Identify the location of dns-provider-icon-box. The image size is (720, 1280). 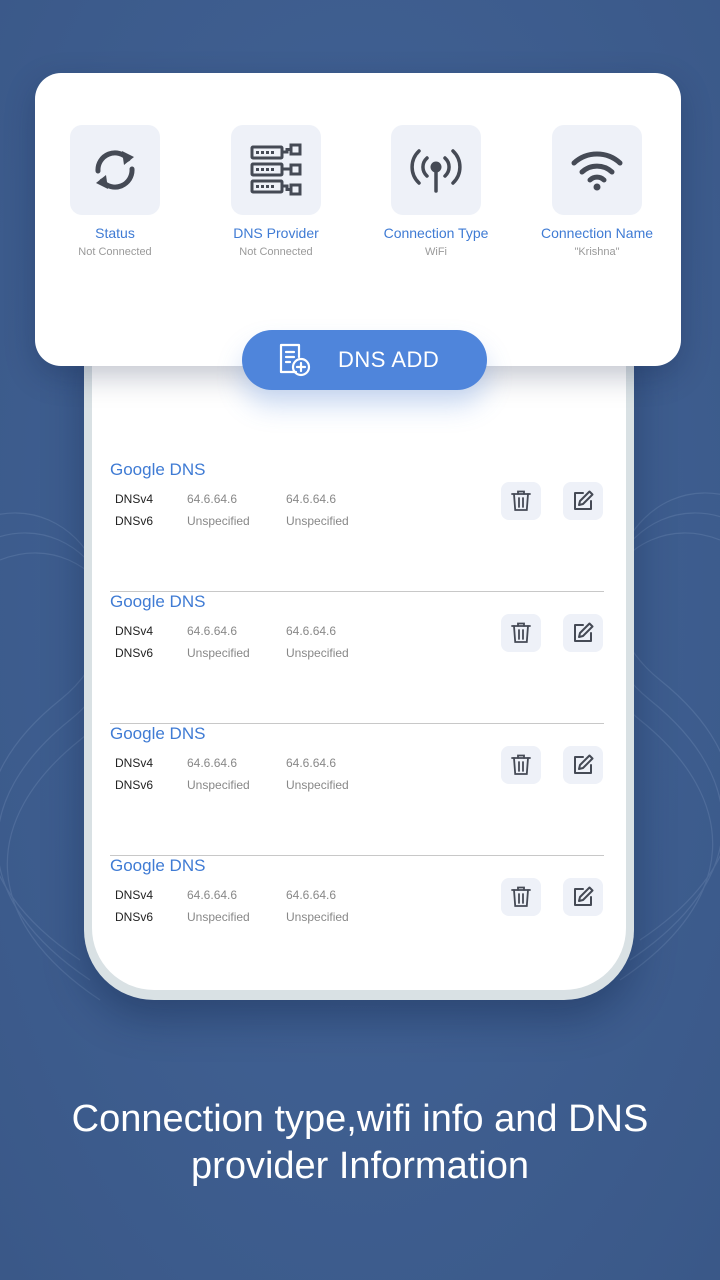
(276, 170).